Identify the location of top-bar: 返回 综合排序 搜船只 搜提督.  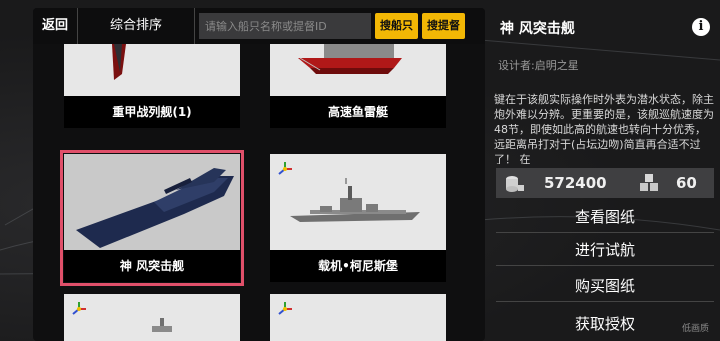
(259, 26).